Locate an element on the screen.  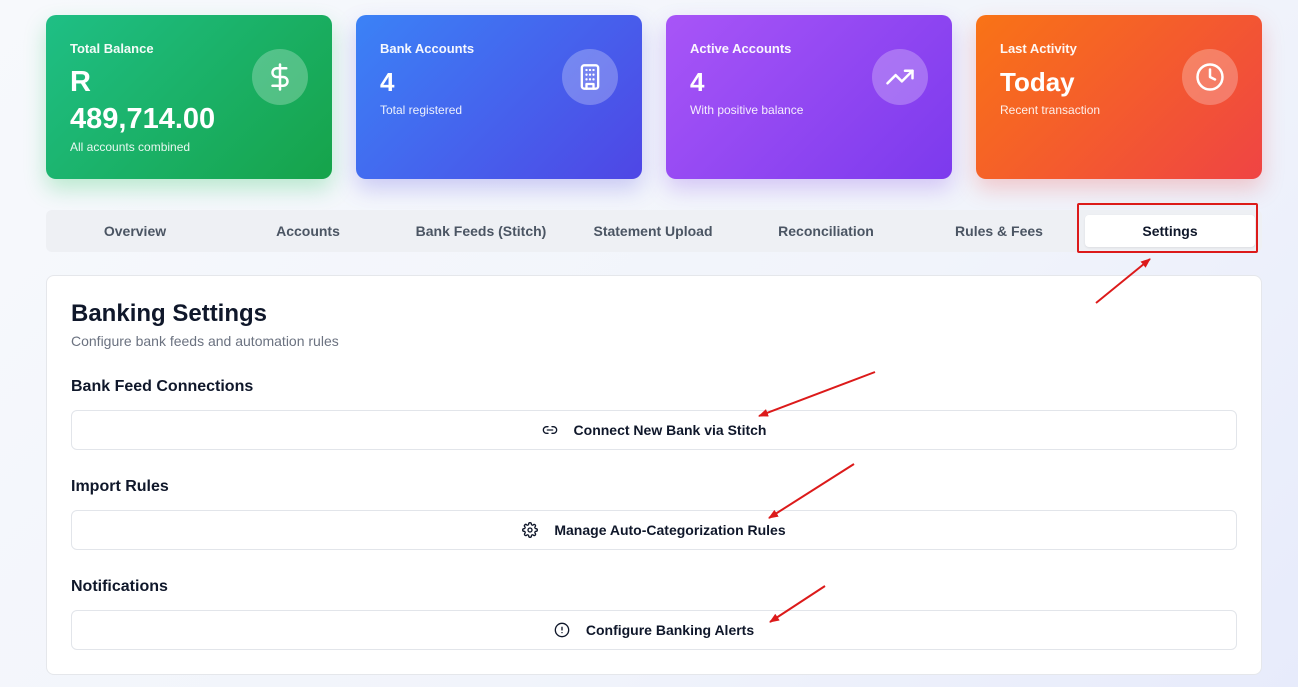
building-icon is located at coordinates (590, 77).